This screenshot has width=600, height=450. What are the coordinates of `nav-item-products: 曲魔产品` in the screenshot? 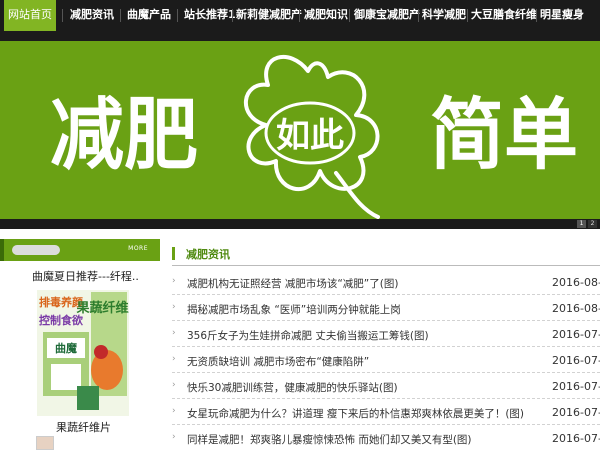 It's located at (149, 15).